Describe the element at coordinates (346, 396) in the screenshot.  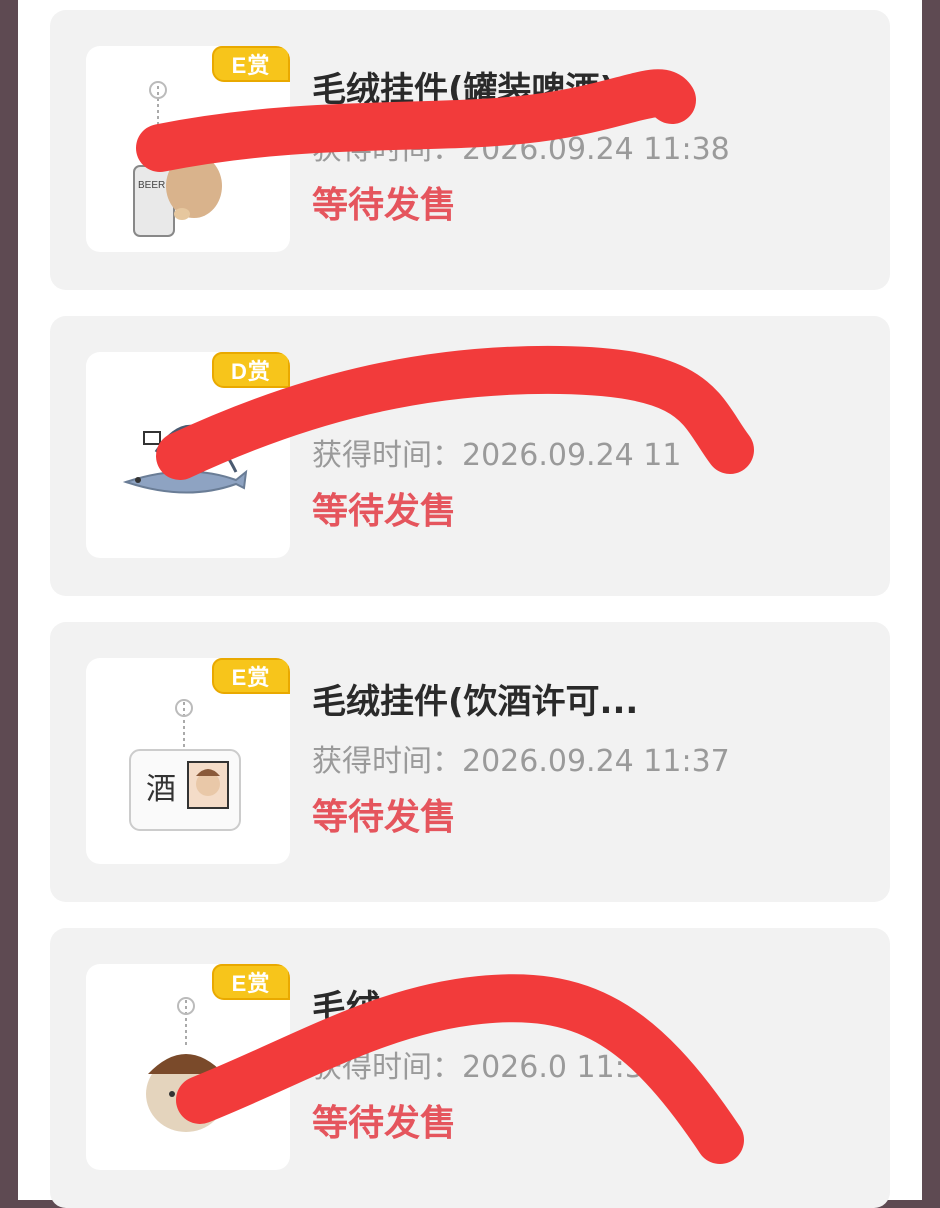
I see `item-title: 秋刀` at that location.